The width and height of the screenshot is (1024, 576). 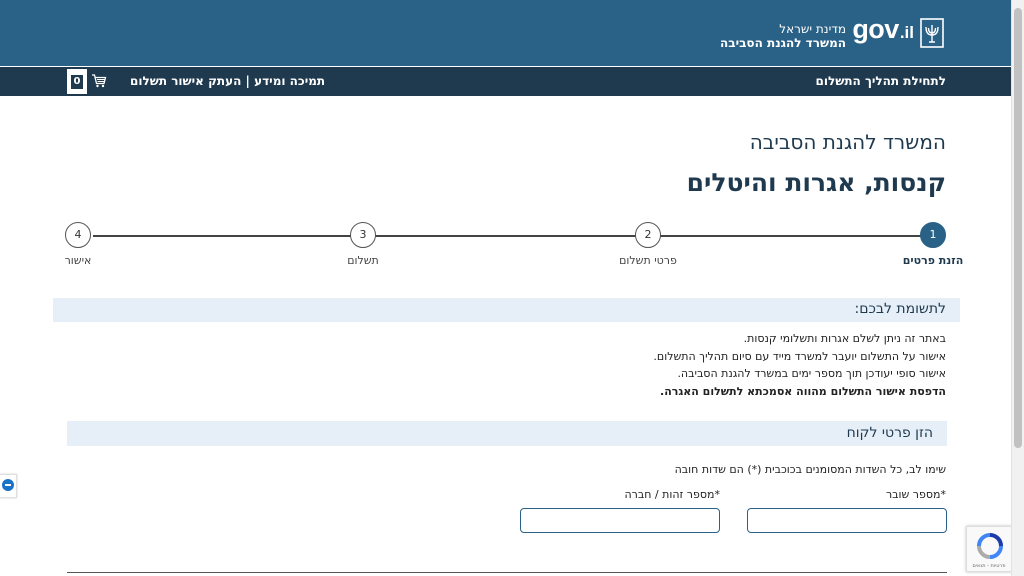 I want to click on step-label: תשלום, so click(x=363, y=260).